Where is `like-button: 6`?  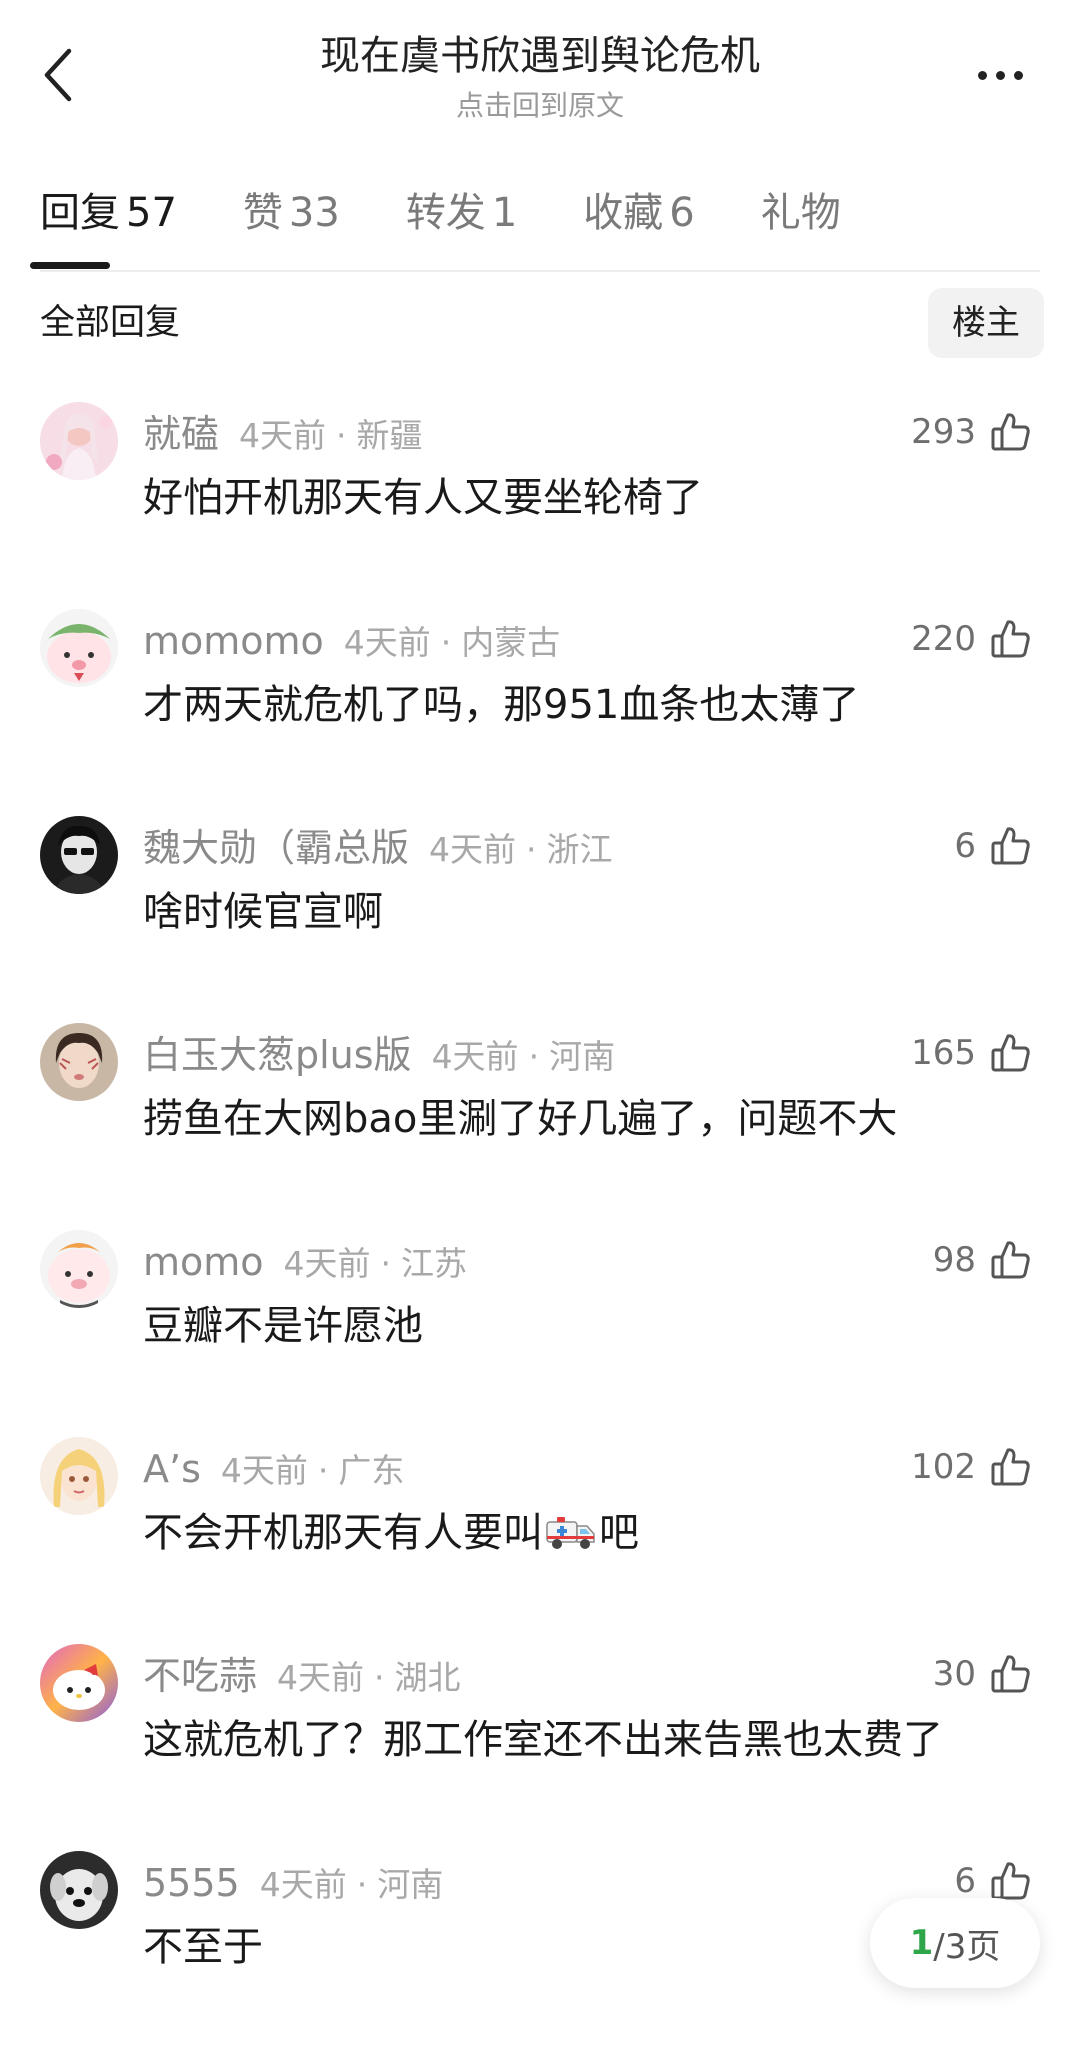 like-button: 6 is located at coordinates (993, 846).